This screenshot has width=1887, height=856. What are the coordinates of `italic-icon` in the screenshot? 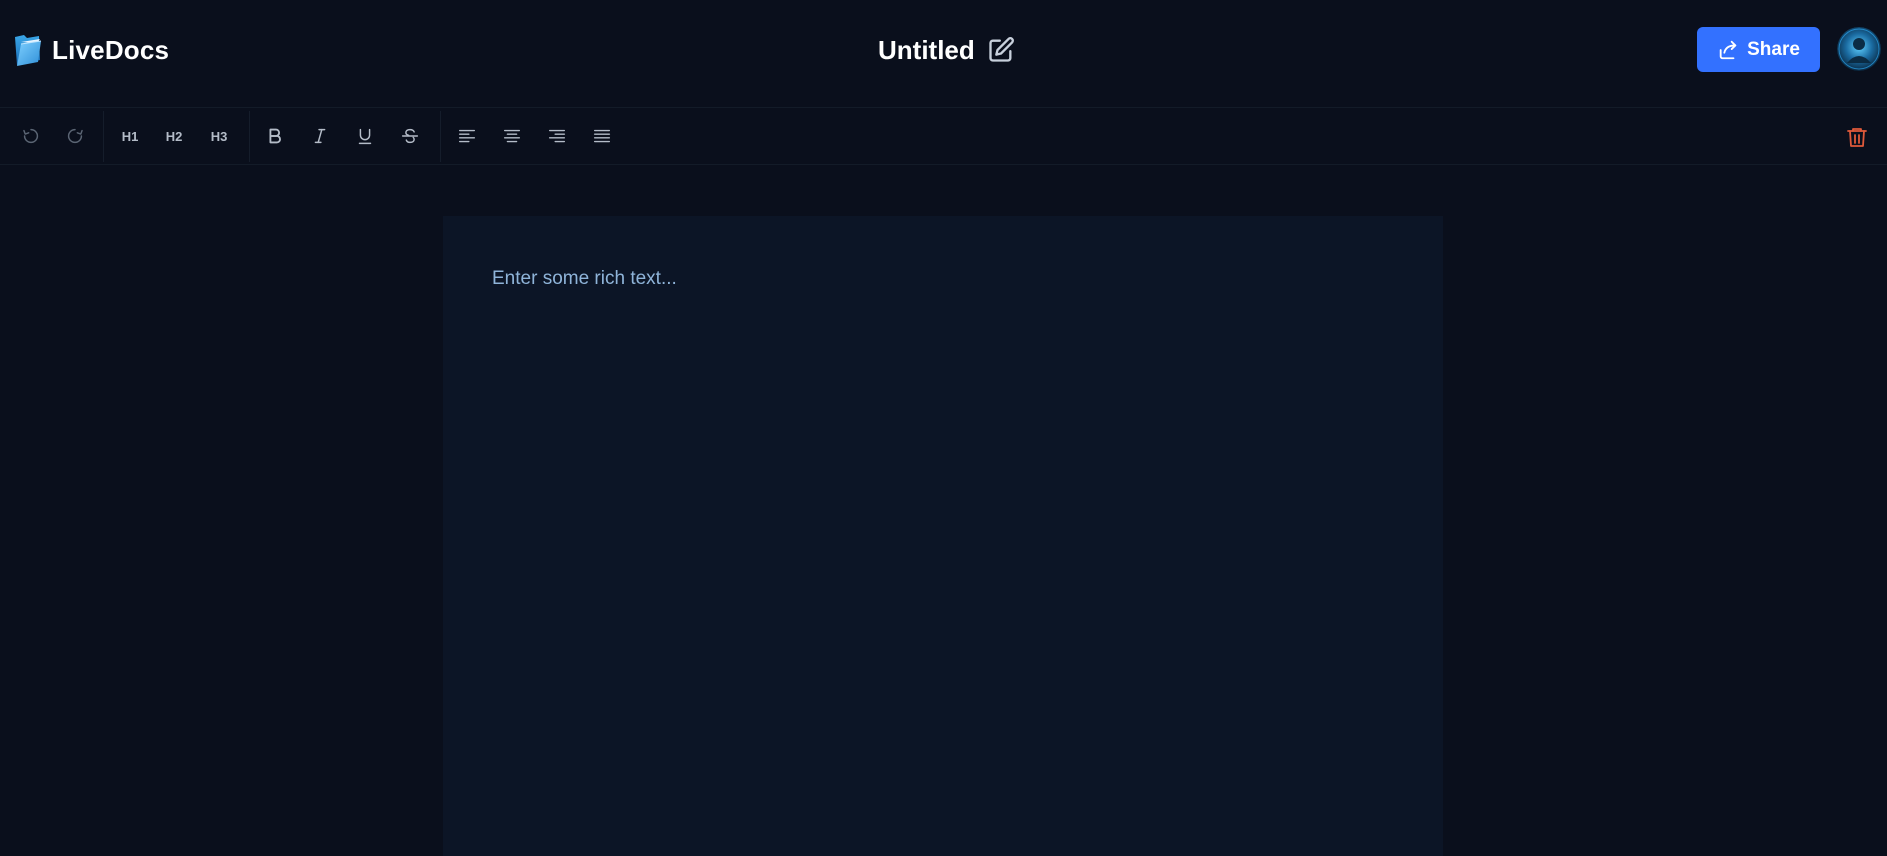 It's located at (320, 136).